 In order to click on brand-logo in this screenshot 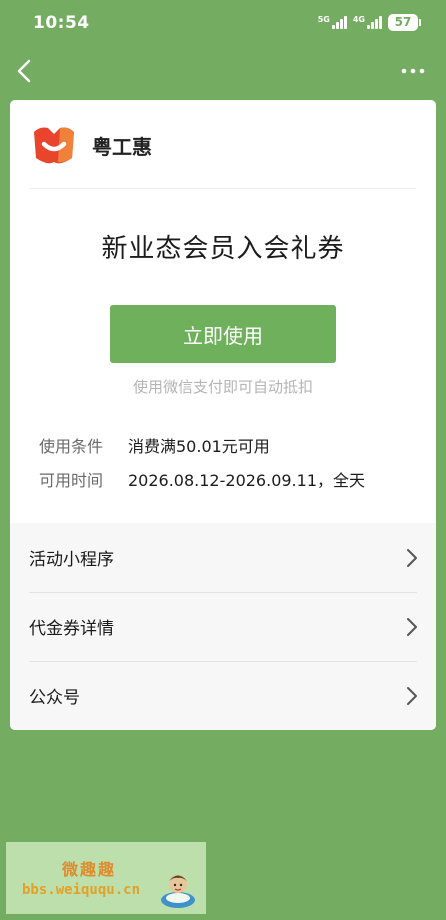, I will do `click(54, 145)`.